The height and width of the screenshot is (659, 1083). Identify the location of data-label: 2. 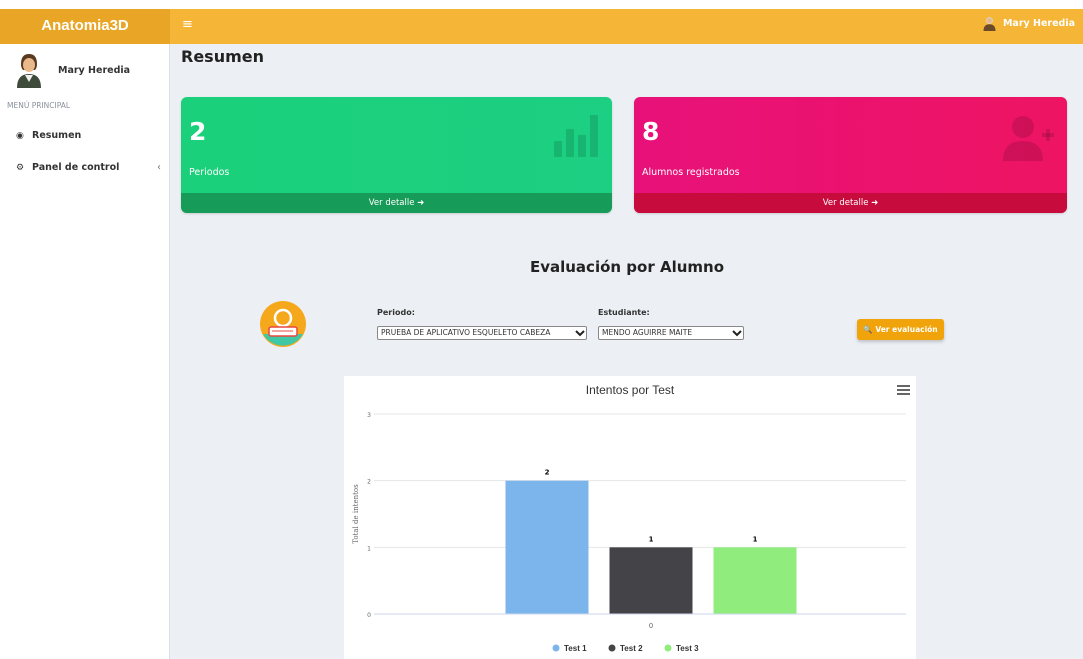
(547, 473).